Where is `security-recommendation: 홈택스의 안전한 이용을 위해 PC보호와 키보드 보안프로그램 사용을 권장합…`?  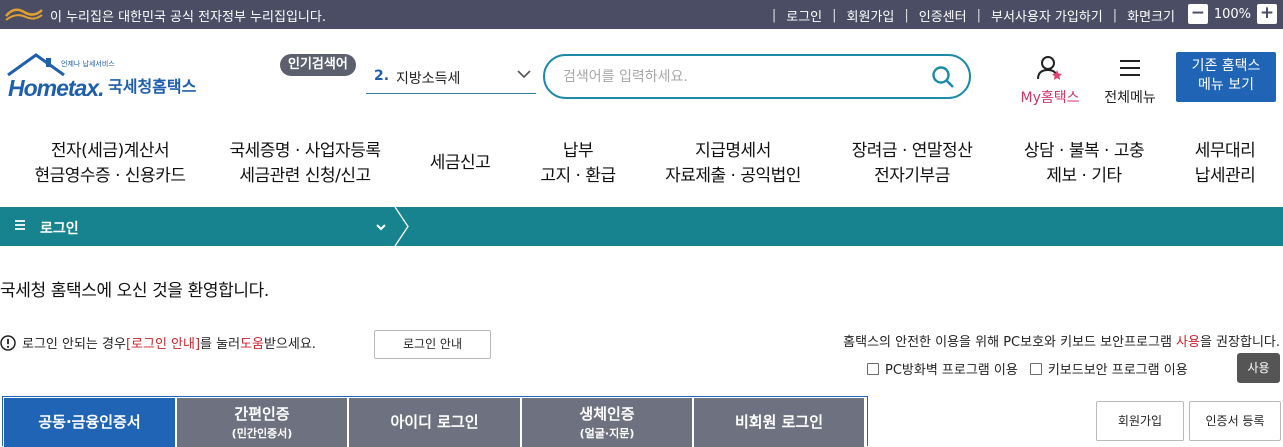 security-recommendation: 홈택스의 안전한 이용을 위해 PC보호와 키보드 보안프로그램 사용을 권장합… is located at coordinates (1061, 340).